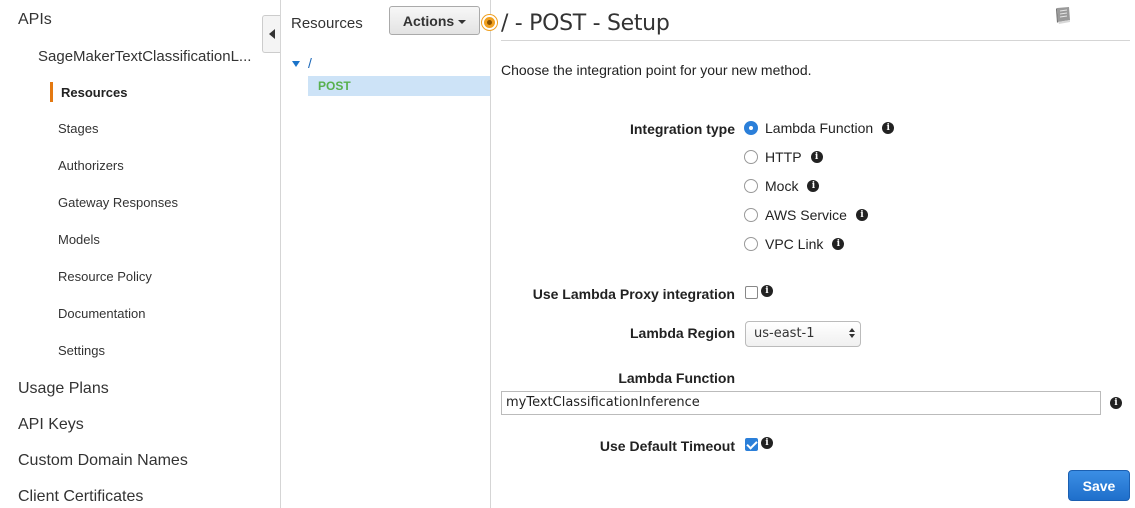 This screenshot has height=508, width=1135. I want to click on radio-vpc-link: VPC Link i, so click(794, 244).